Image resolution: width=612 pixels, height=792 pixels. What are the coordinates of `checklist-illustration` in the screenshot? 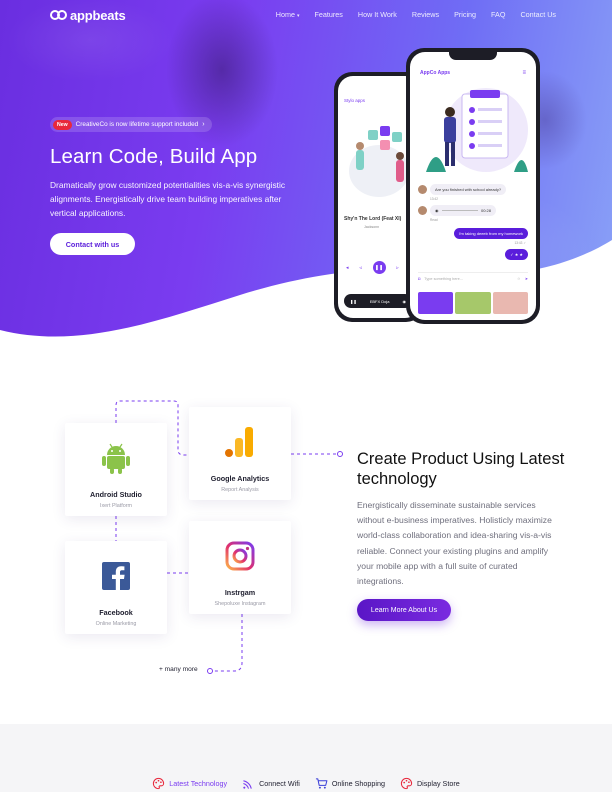 It's located at (477, 130).